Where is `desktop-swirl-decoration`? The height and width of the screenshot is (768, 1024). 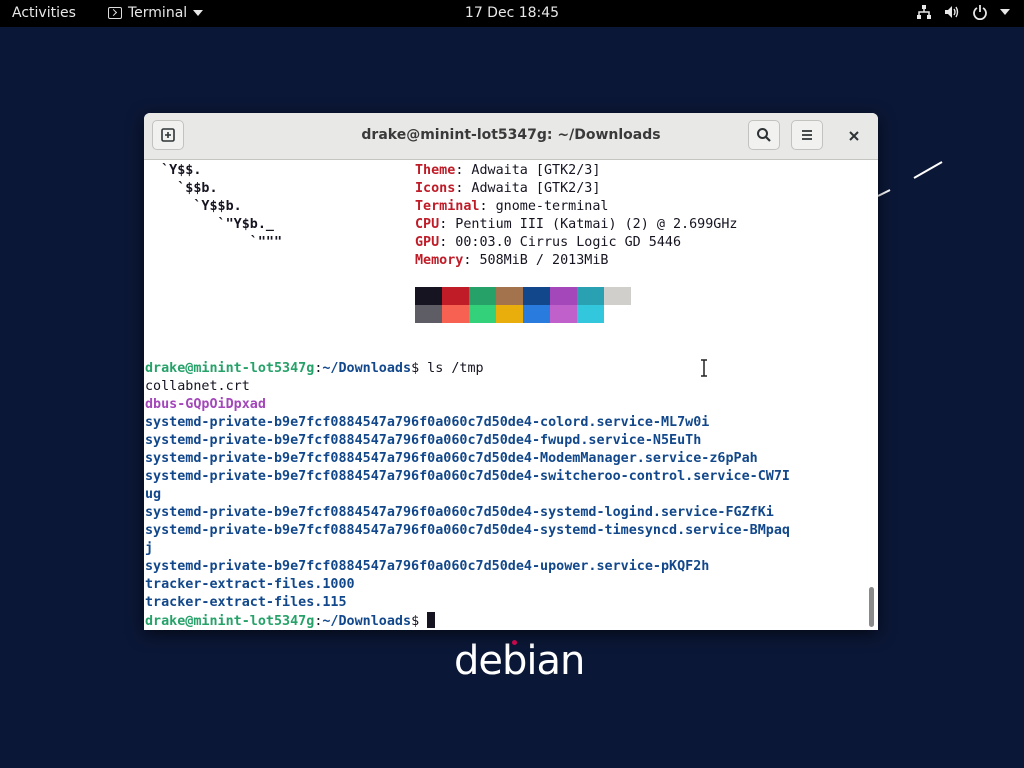
desktop-swirl-decoration is located at coordinates (910, 179).